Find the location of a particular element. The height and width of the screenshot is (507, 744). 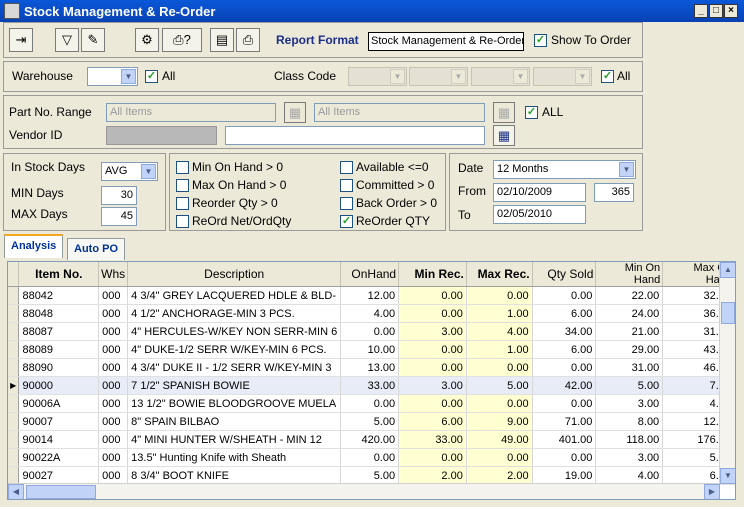

vertical-scrollbar: ▲ ▼ is located at coordinates (727, 373).